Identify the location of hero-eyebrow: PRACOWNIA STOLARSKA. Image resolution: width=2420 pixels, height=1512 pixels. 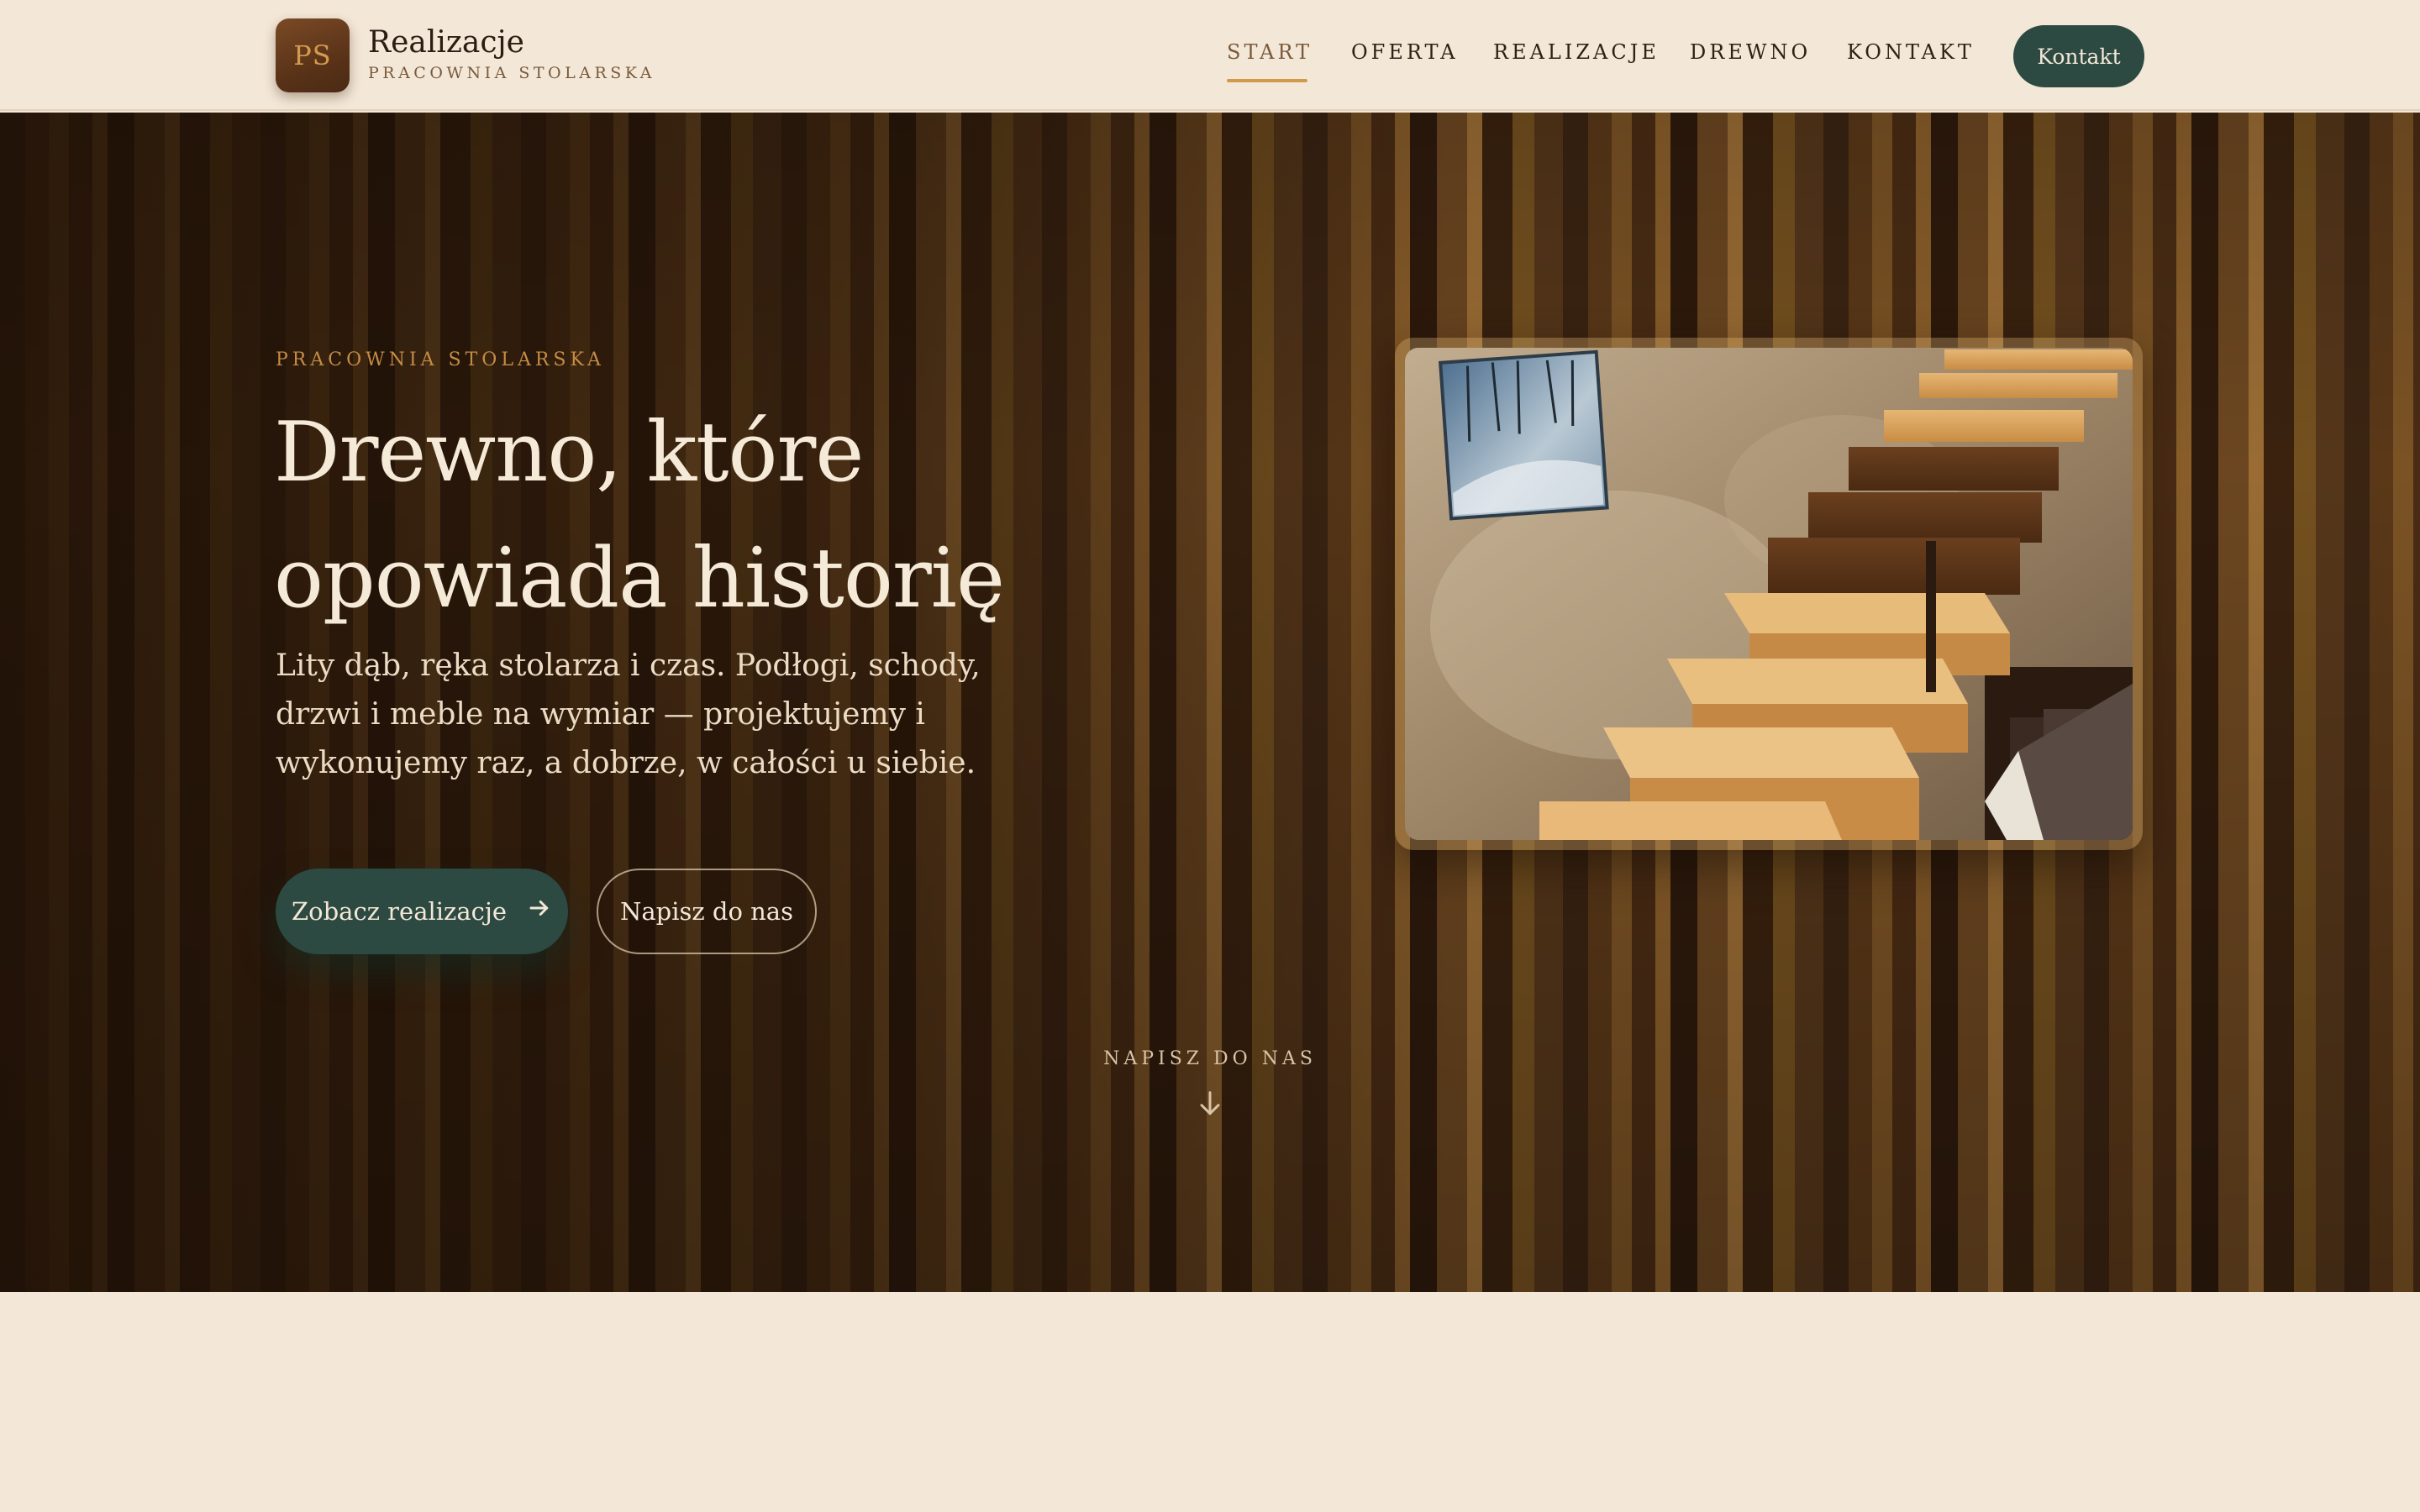
(440, 359).